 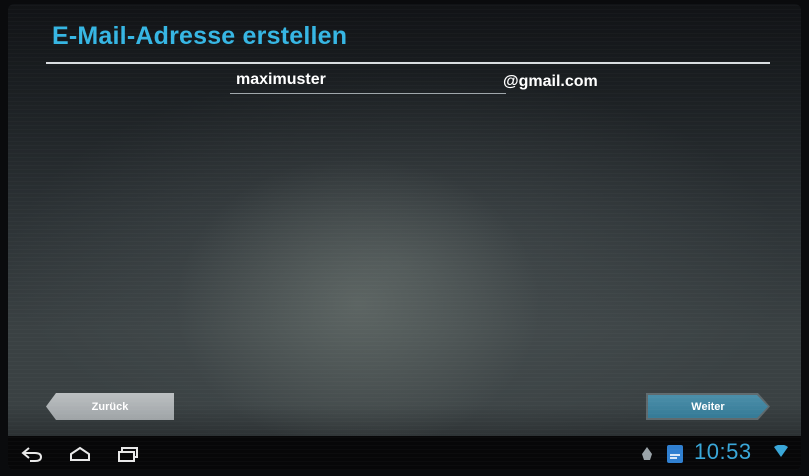 What do you see at coordinates (128, 454) in the screenshot?
I see `recent-apps-nav-icon` at bounding box center [128, 454].